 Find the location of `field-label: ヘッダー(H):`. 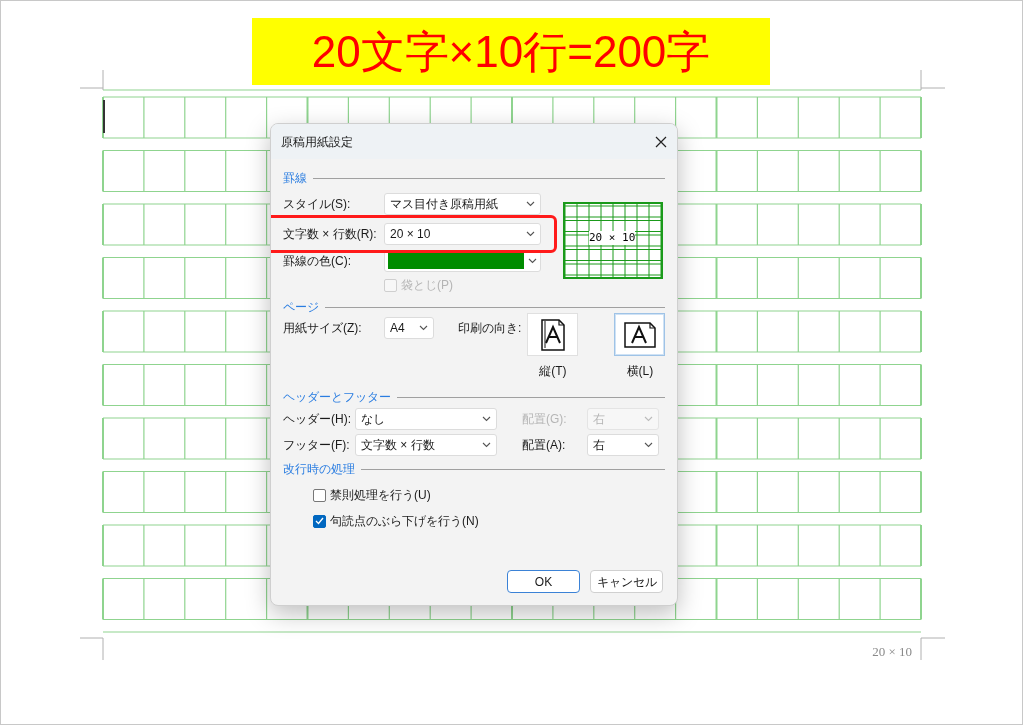

field-label: ヘッダー(H): is located at coordinates (317, 419).